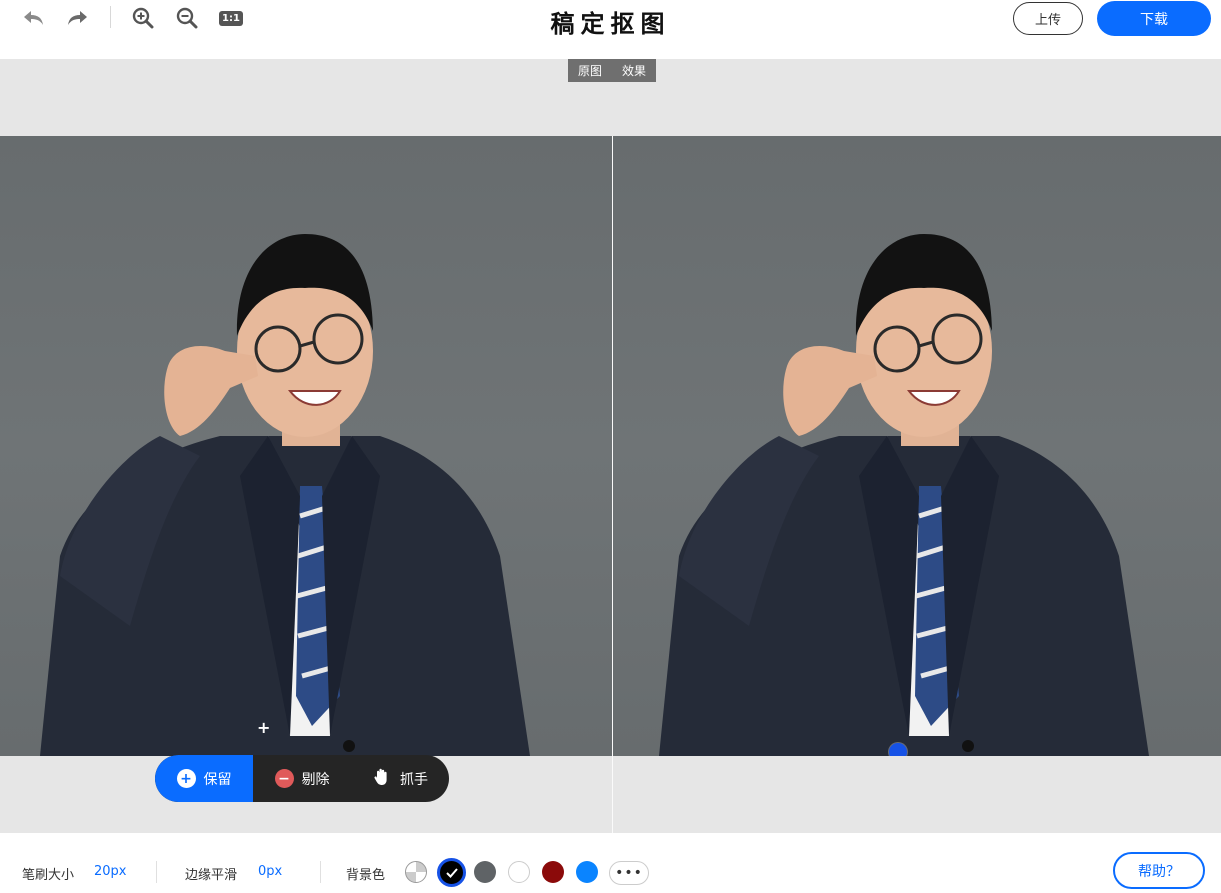 The height and width of the screenshot is (893, 1221). What do you see at coordinates (519, 872) in the screenshot?
I see `bg-color-white-swatch` at bounding box center [519, 872].